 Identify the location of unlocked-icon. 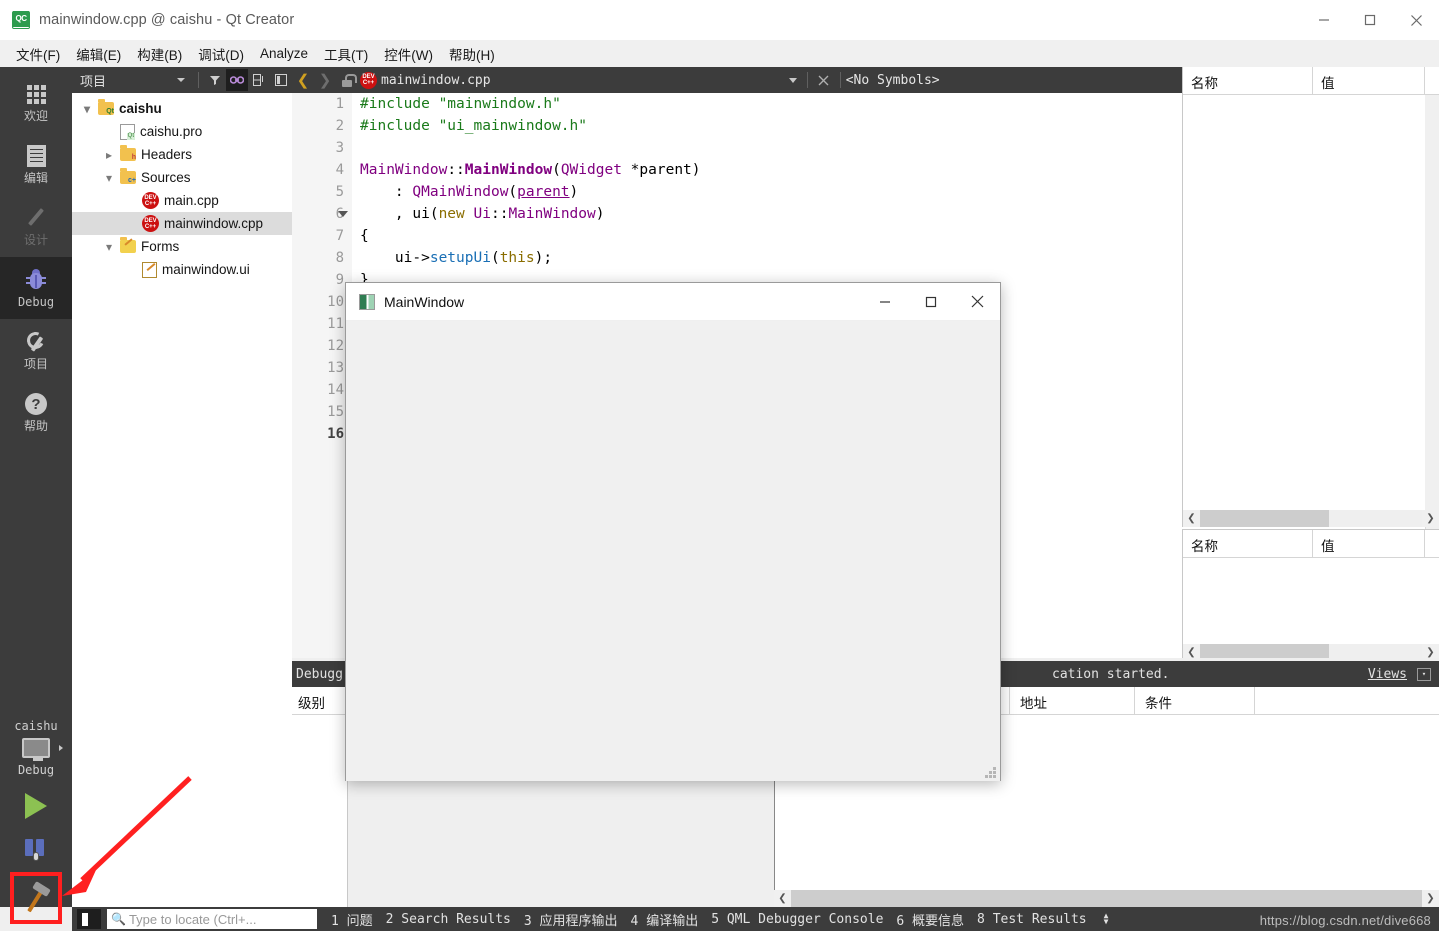
(347, 80).